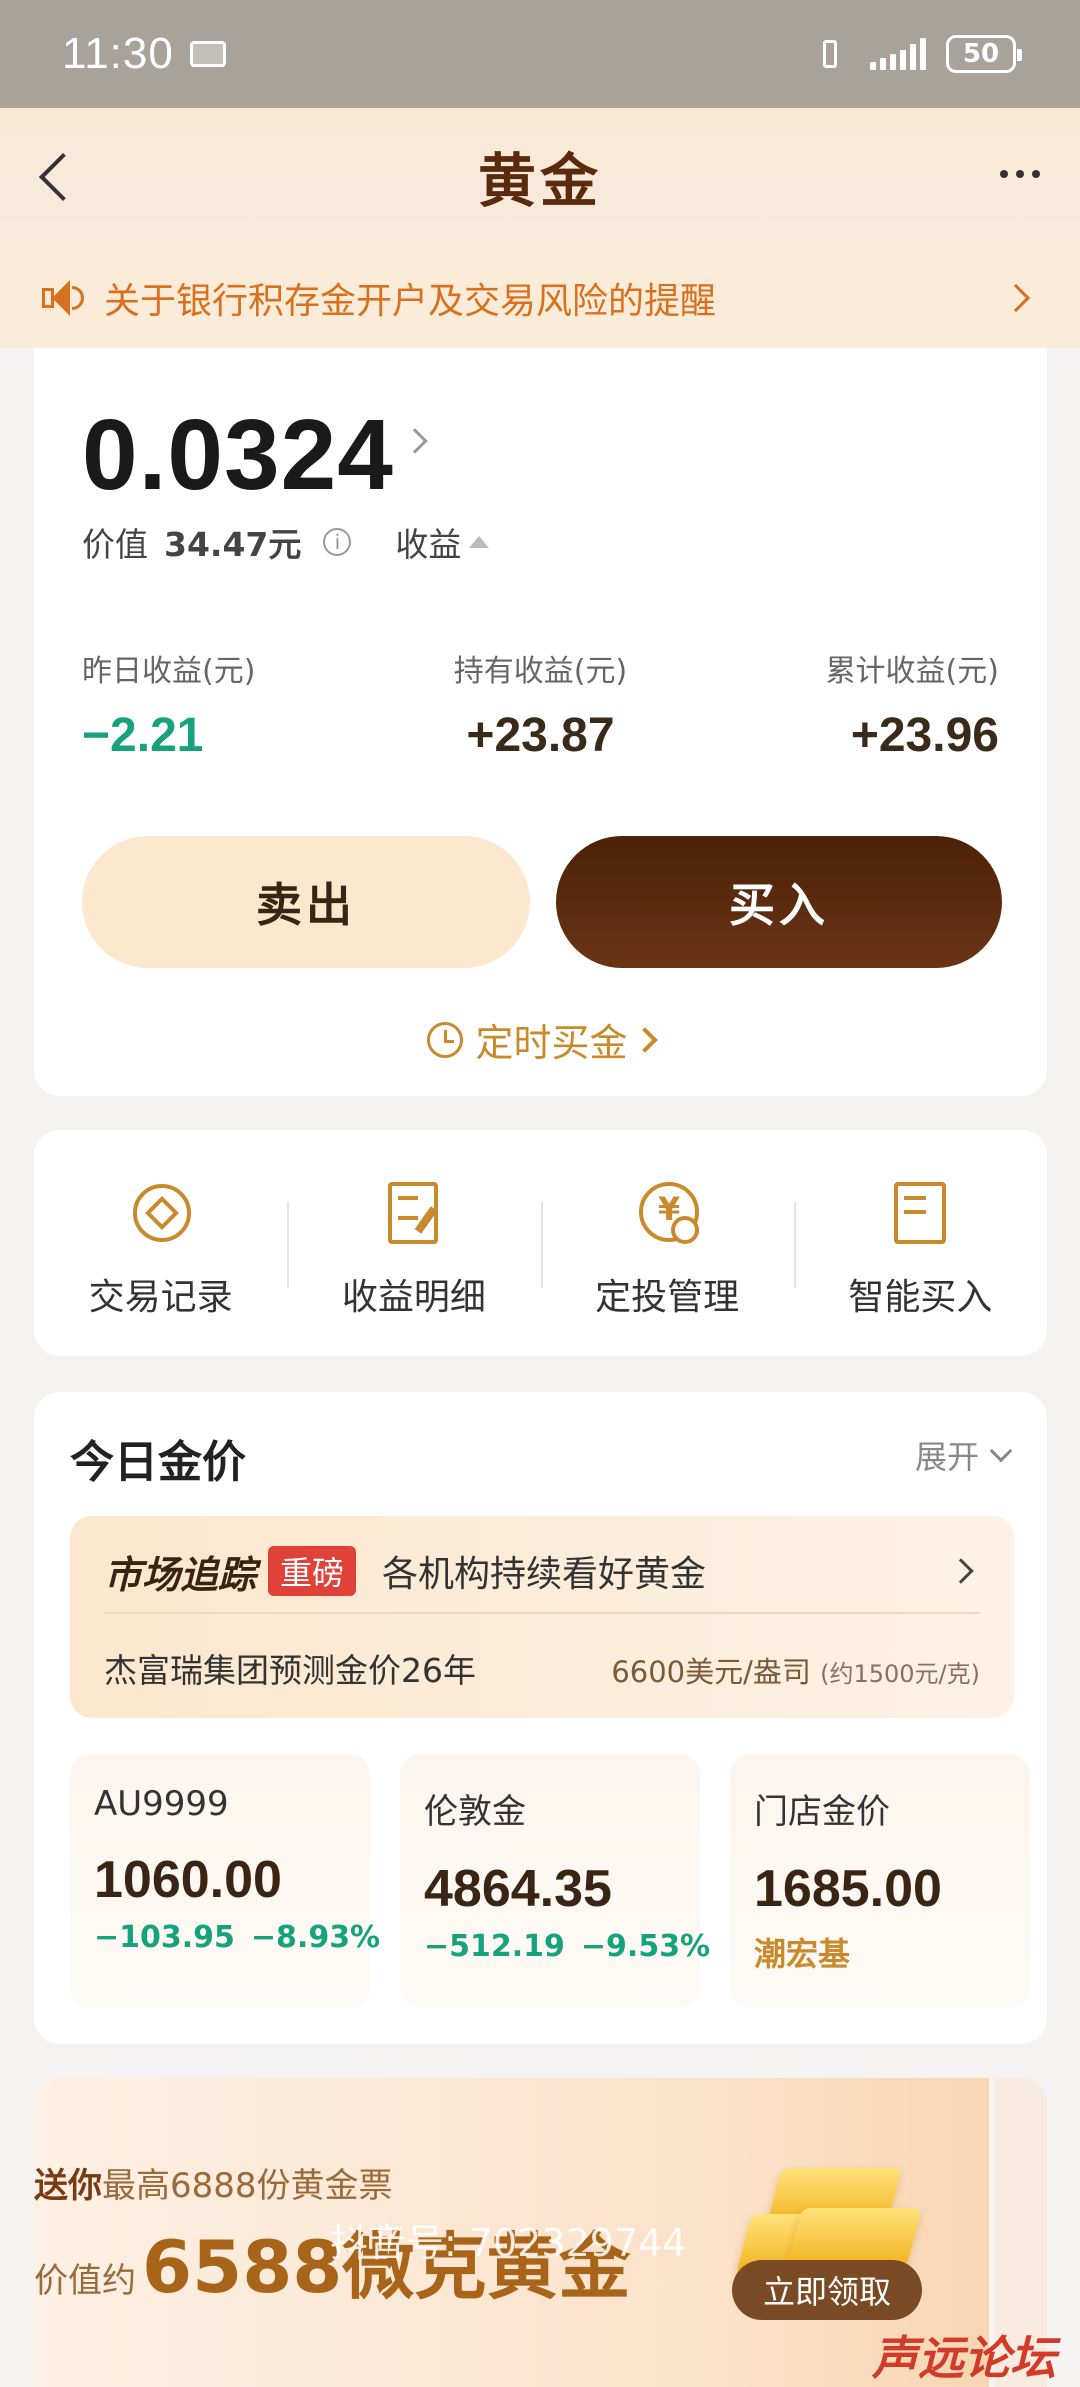  I want to click on caret-up-icon, so click(479, 542).